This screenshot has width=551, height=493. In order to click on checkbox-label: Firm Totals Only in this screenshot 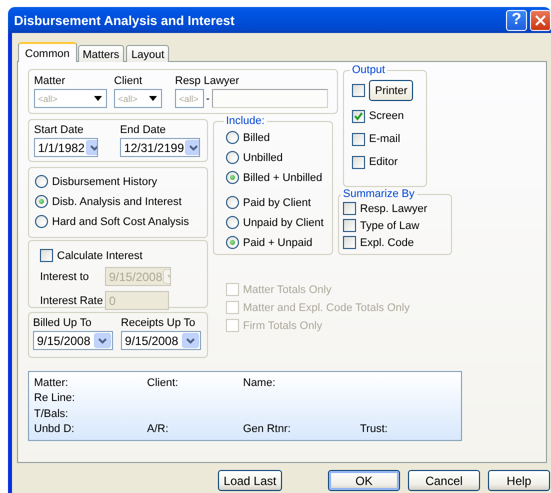, I will do `click(282, 326)`.